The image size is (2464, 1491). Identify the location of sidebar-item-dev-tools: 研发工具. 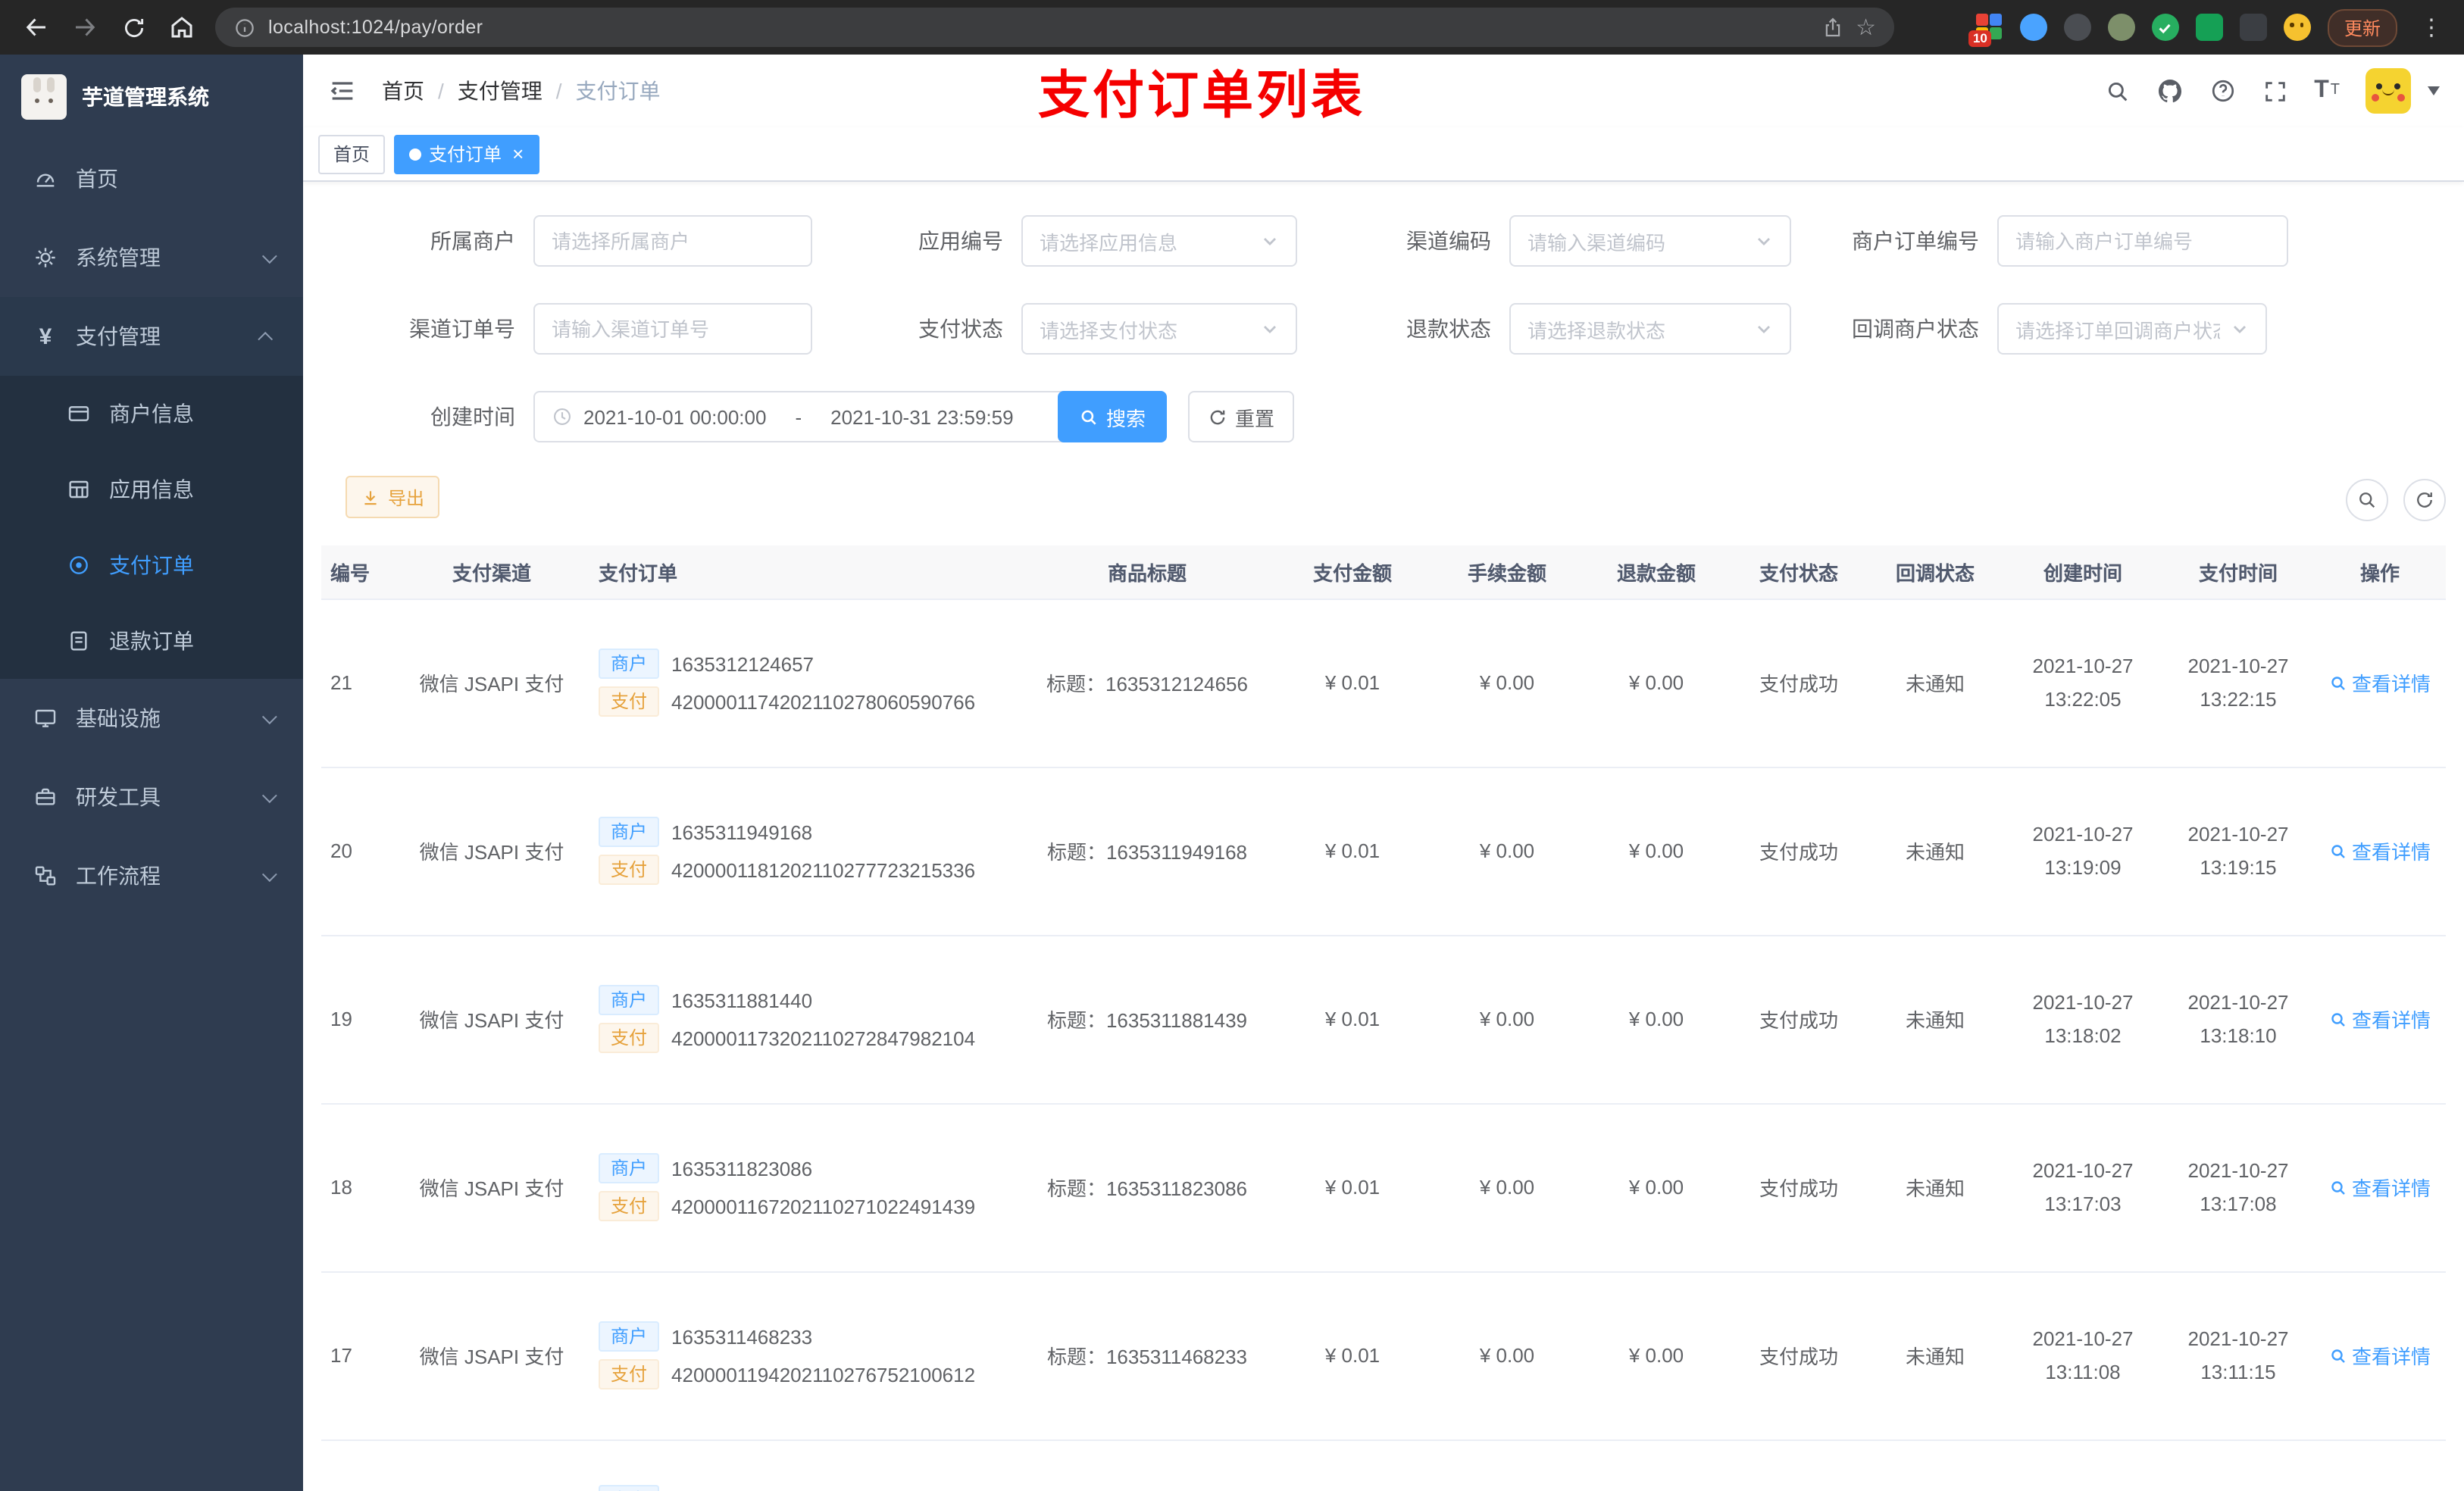
(151, 797).